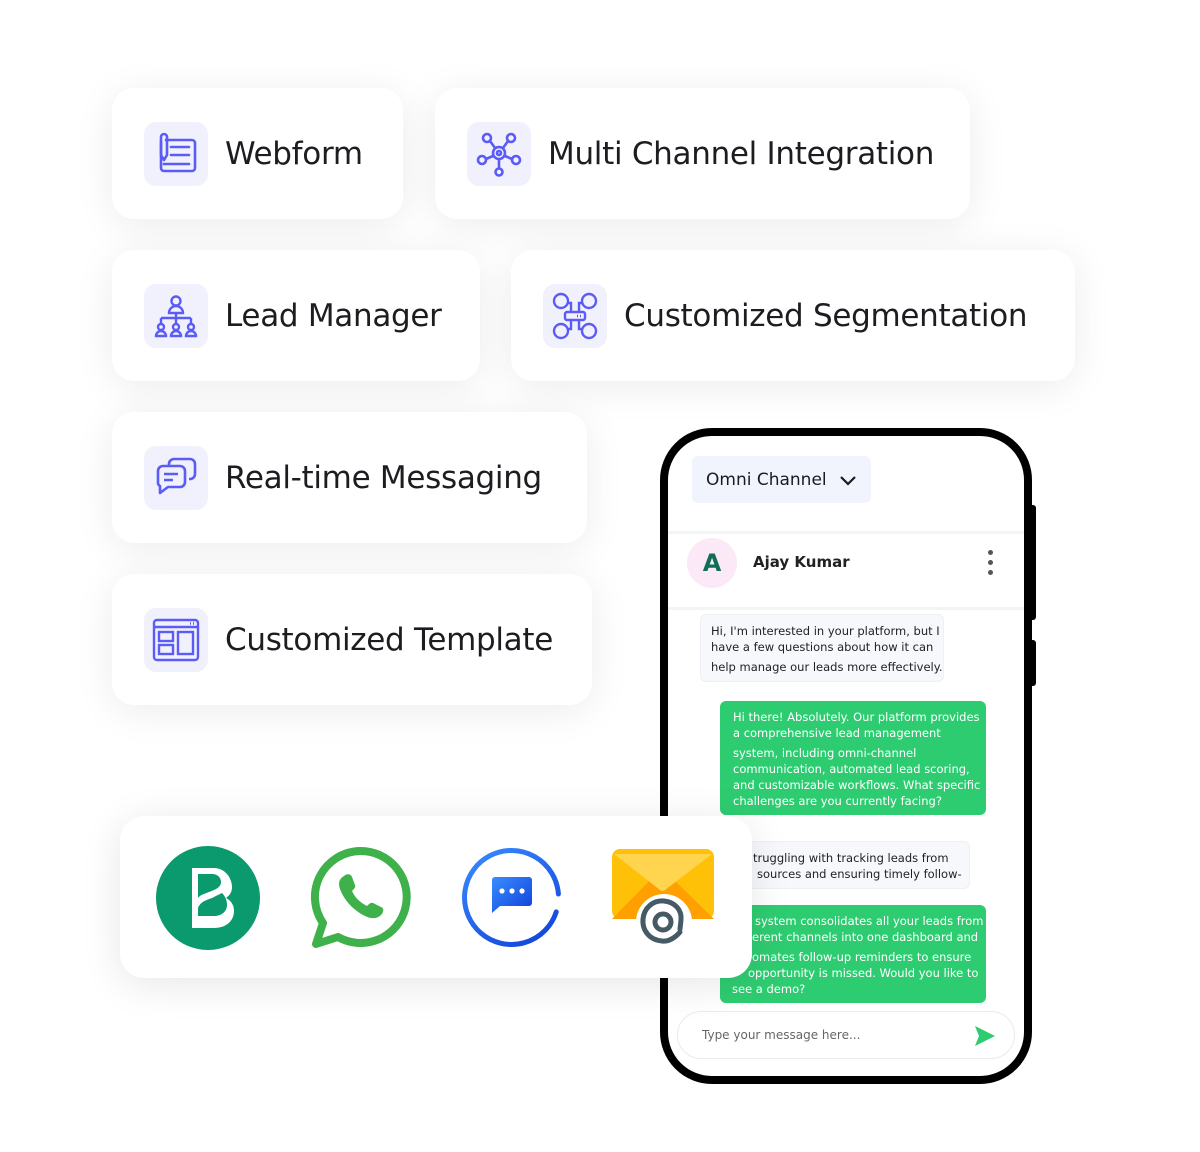 This screenshot has height=1152, width=1200. What do you see at coordinates (741, 153) in the screenshot?
I see `feature-label: Multi Channel Integration` at bounding box center [741, 153].